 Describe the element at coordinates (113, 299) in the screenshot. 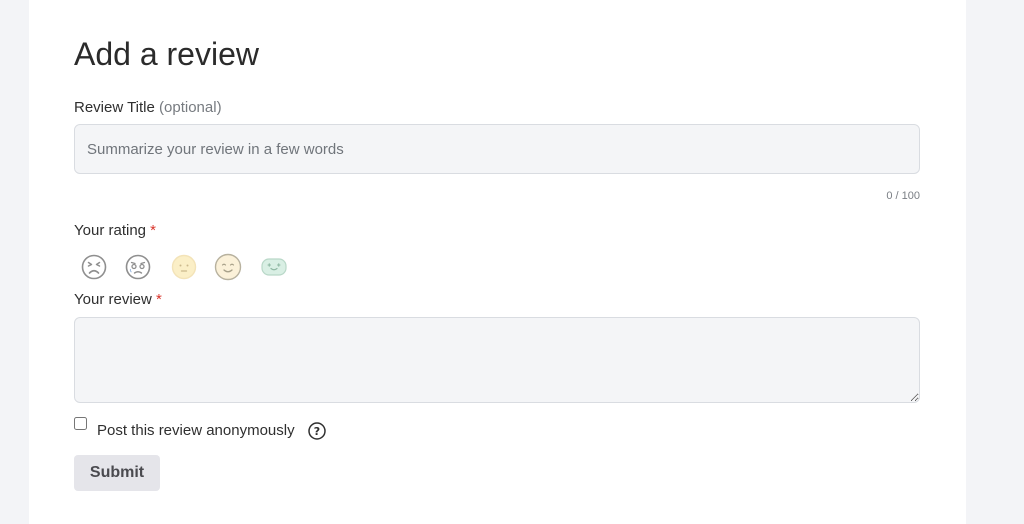

I see `review-label-text: Your review` at that location.